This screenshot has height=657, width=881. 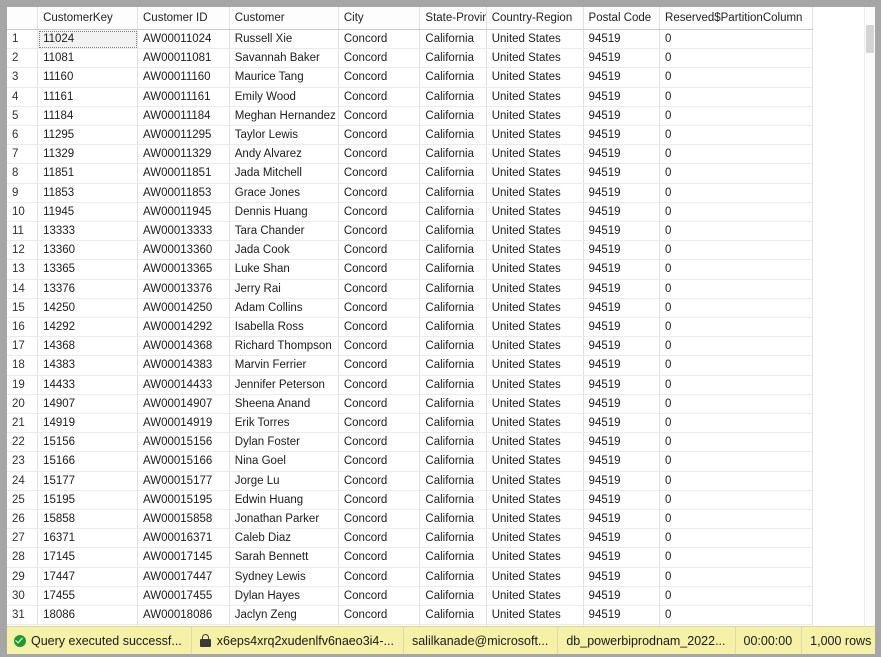 What do you see at coordinates (183, 346) in the screenshot?
I see `cell-customerid: AW00014368` at bounding box center [183, 346].